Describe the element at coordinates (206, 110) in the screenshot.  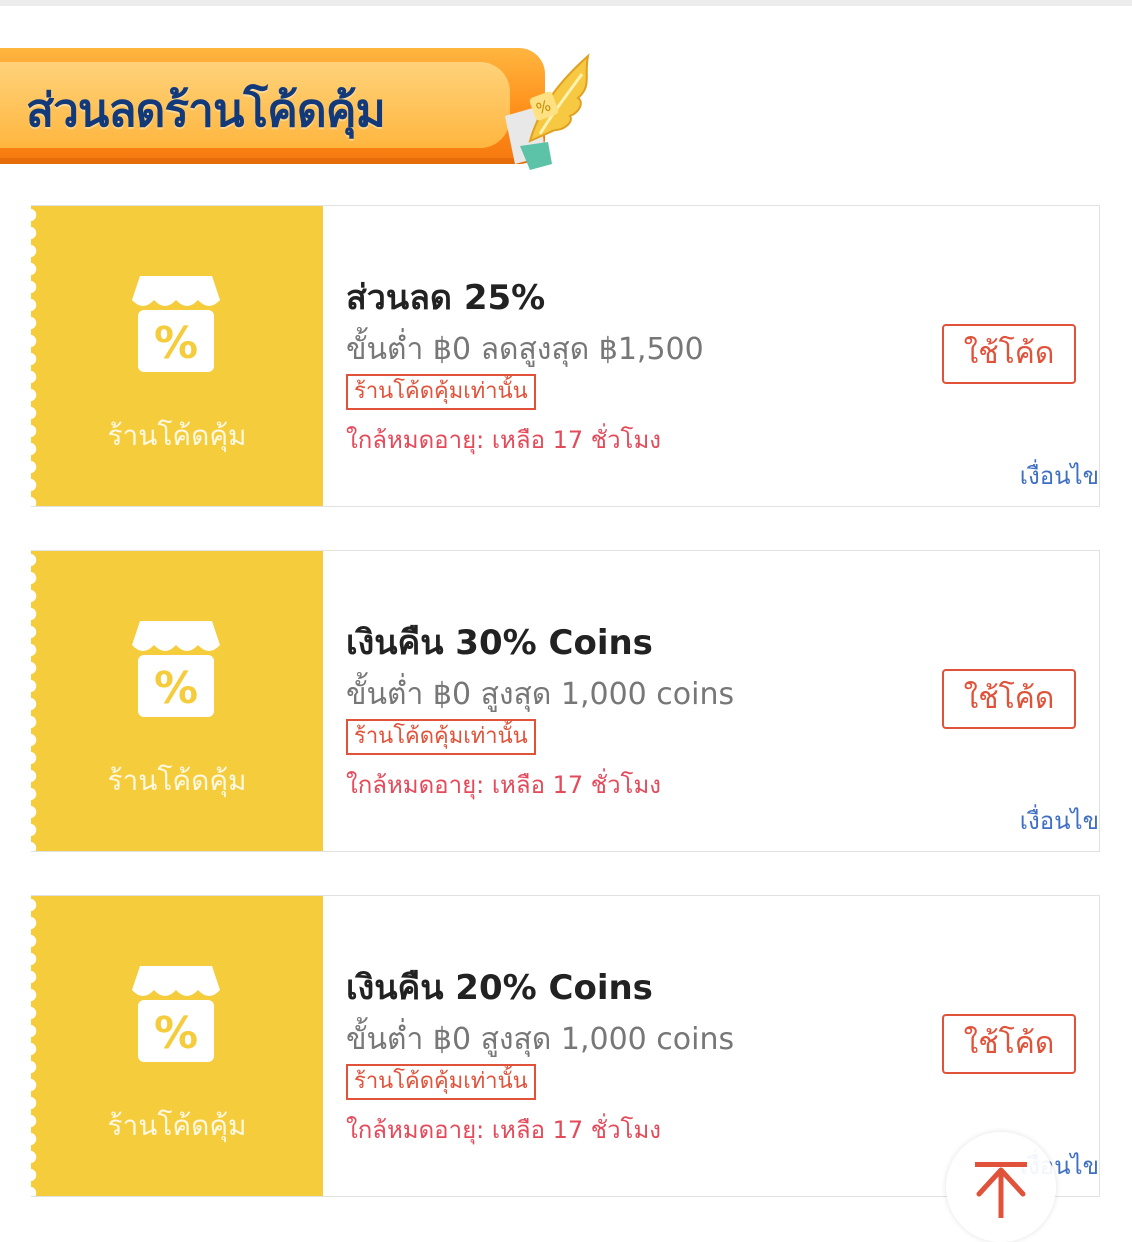
I see `section-title: ส่วนลดร้านโค้ดคุ้ม` at that location.